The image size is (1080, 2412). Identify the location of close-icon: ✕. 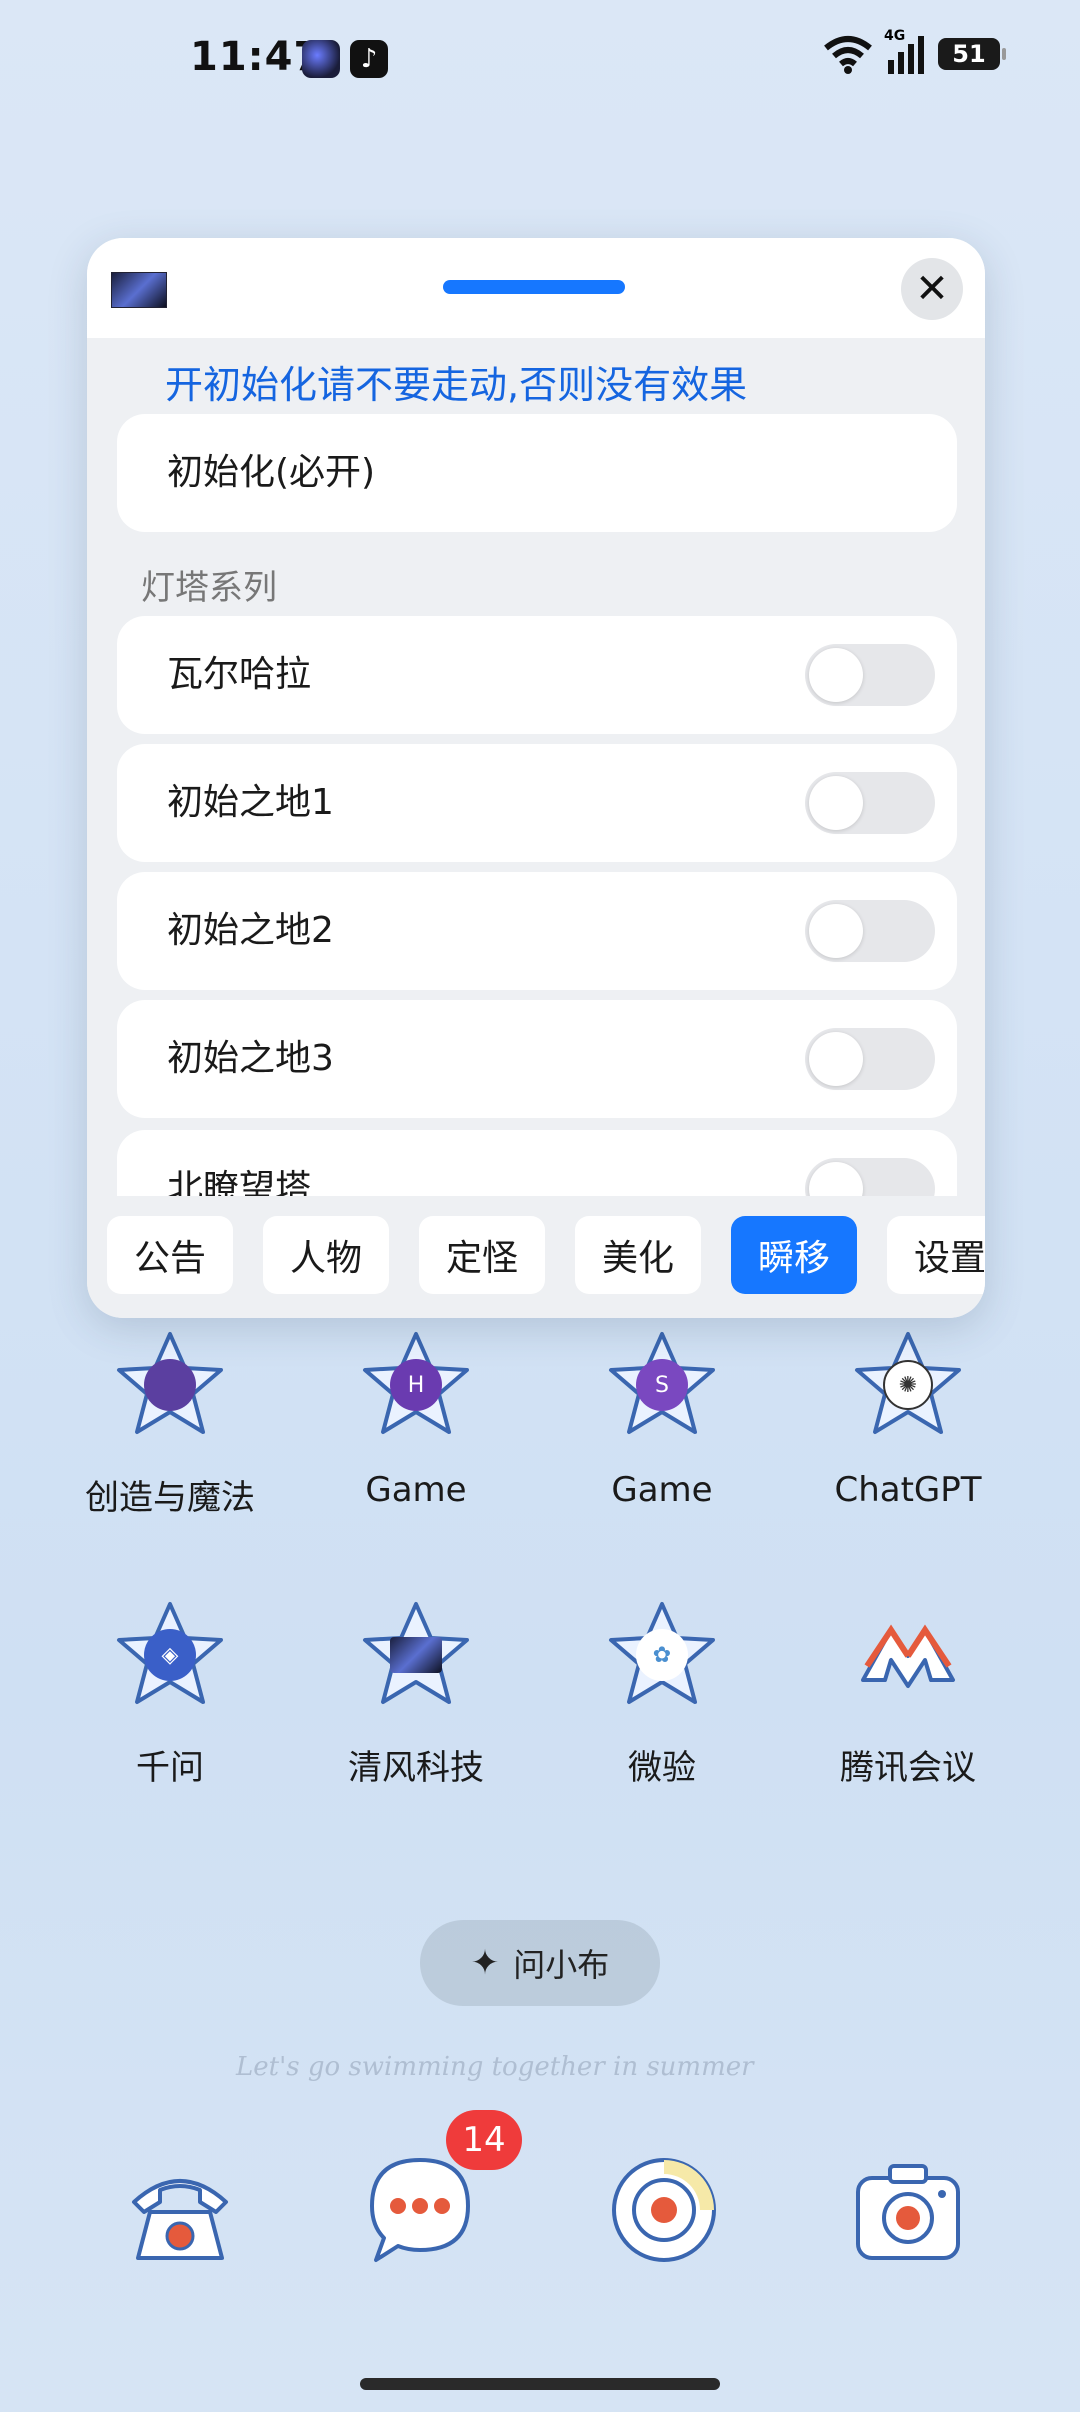
(932, 289).